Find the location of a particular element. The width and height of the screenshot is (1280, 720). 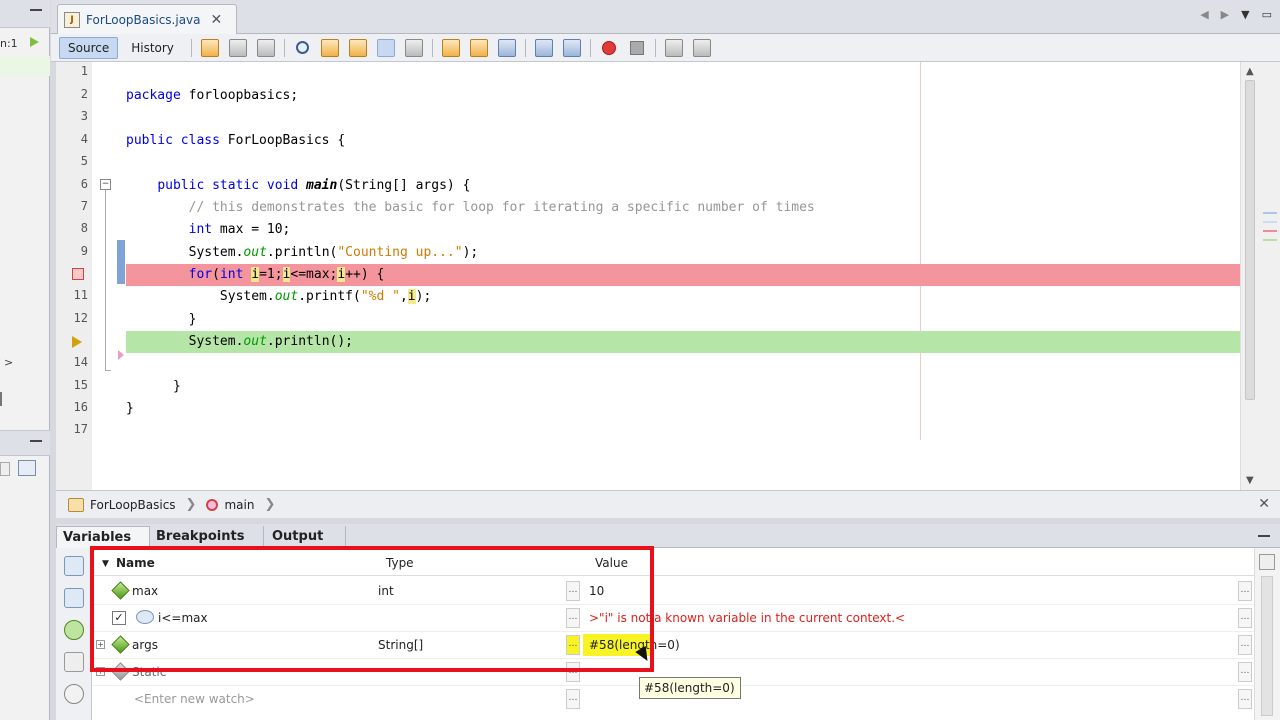

column-header-value: Value is located at coordinates (611, 563).